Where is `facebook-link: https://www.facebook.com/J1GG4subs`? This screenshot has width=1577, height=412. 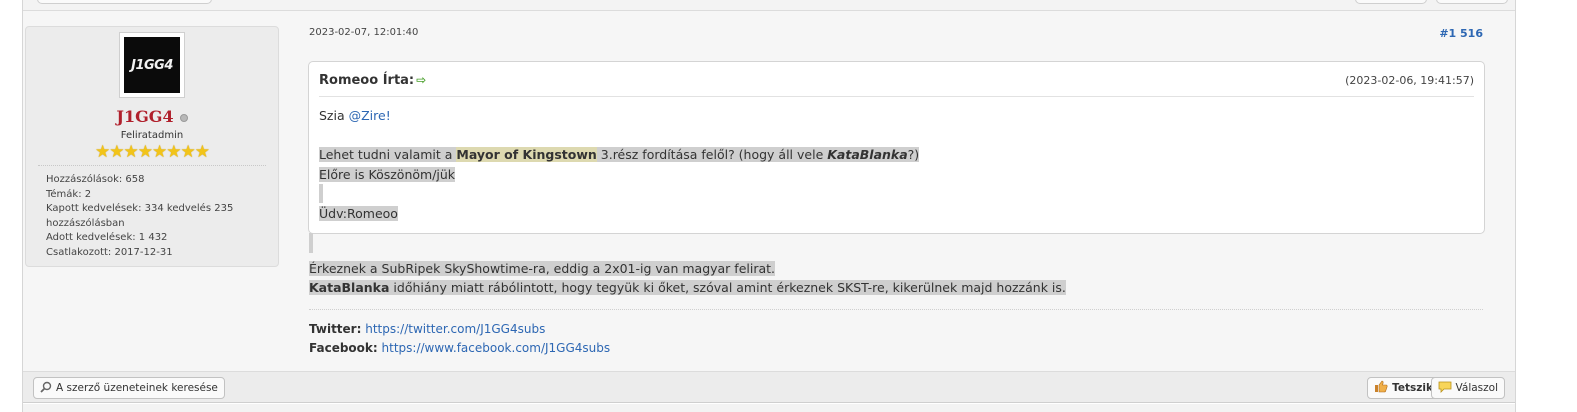 facebook-link: https://www.facebook.com/J1GG4subs is located at coordinates (496, 348).